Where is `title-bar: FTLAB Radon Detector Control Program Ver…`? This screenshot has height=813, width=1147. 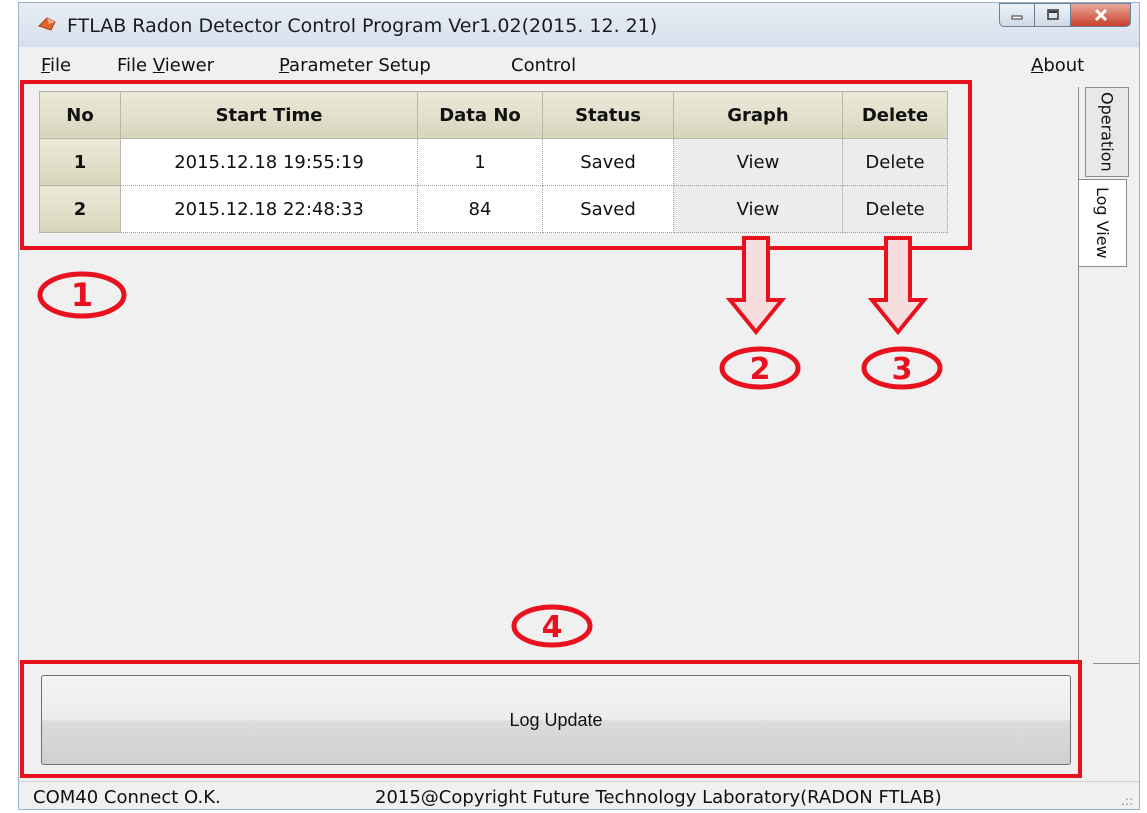
title-bar: FTLAB Radon Detector Control Program Ver… is located at coordinates (579, 25).